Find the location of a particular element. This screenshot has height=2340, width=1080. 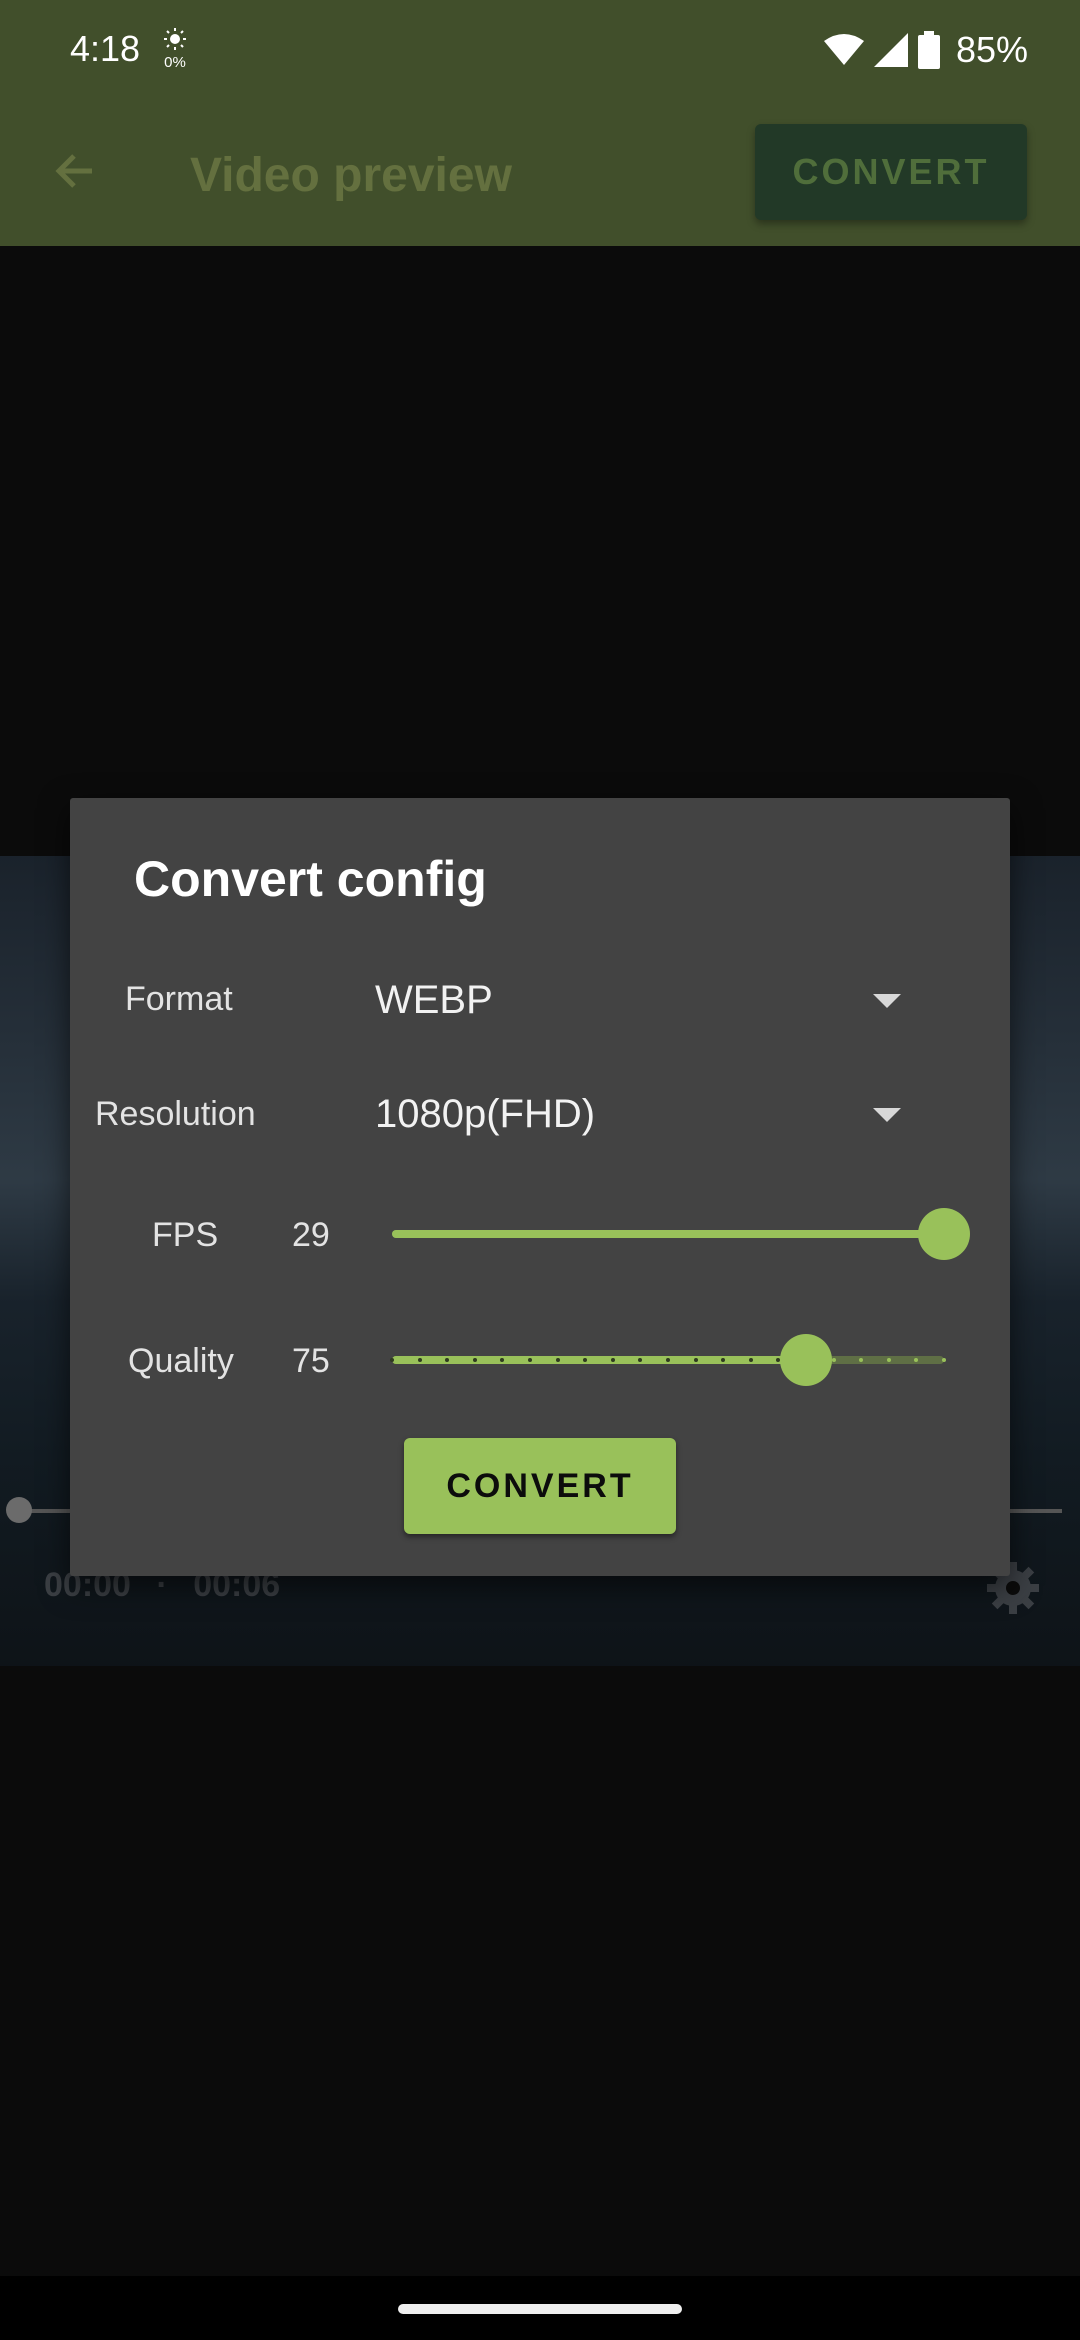

dialog-title: Convert config is located at coordinates (310, 879).